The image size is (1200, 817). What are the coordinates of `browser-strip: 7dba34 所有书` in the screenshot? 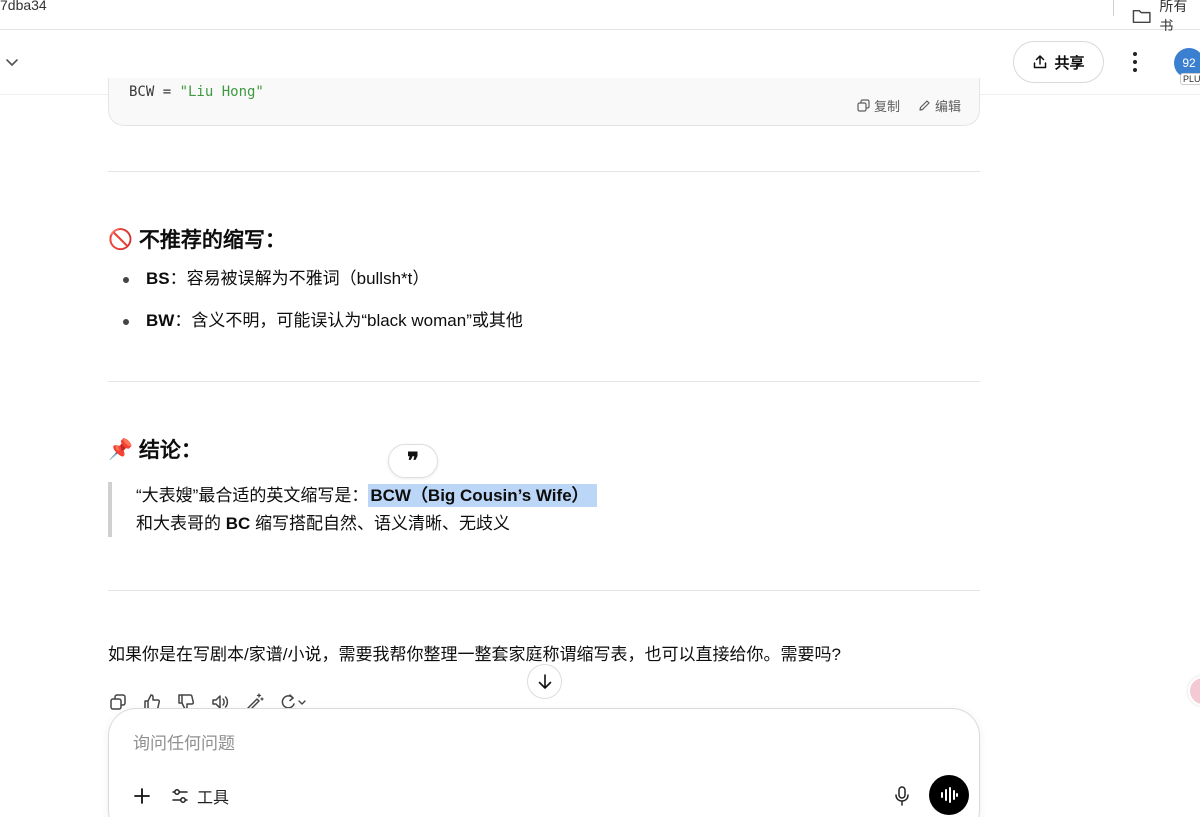 It's located at (600, 17).